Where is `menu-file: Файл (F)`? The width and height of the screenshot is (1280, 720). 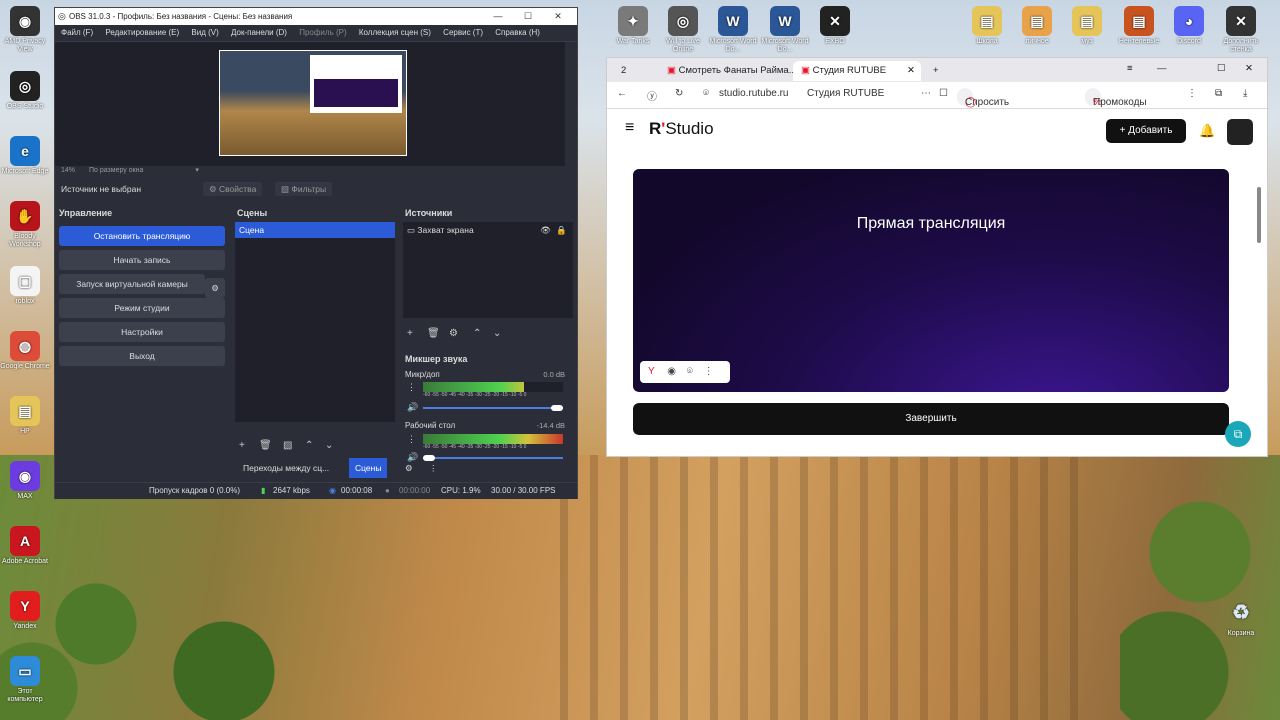
menu-file: Файл (F) is located at coordinates (77, 32).